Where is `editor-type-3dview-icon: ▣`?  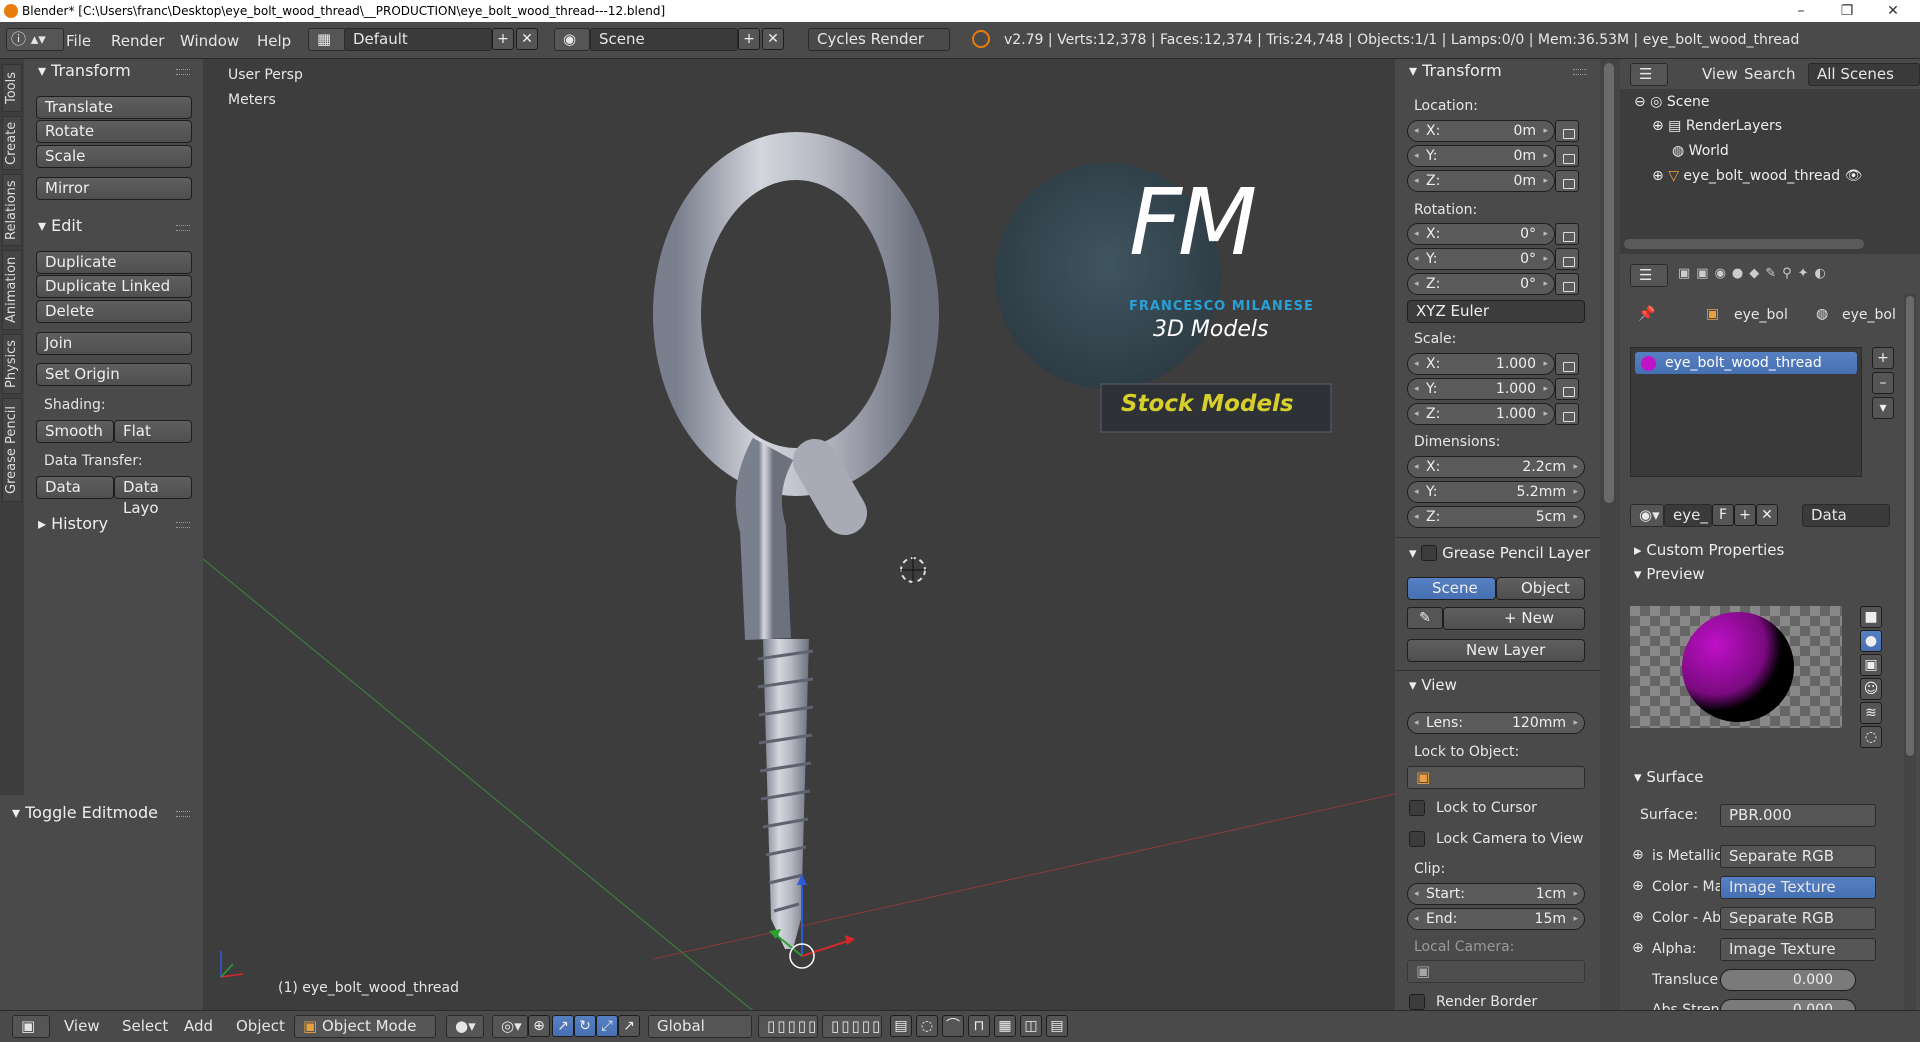 editor-type-3dview-icon: ▣ is located at coordinates (31, 1026).